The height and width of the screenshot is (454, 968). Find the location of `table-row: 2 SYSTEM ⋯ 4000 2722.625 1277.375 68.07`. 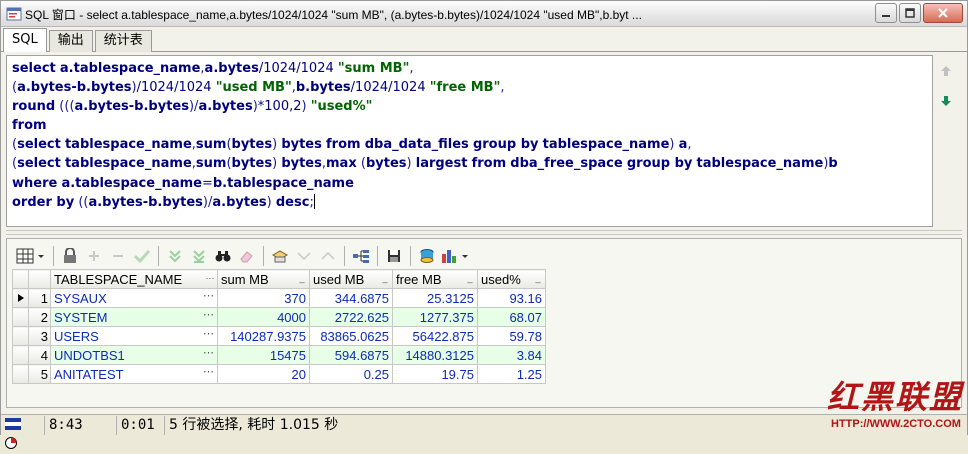

table-row: 2 SYSTEM ⋯ 4000 2722.625 1277.375 68.07 is located at coordinates (279, 317).